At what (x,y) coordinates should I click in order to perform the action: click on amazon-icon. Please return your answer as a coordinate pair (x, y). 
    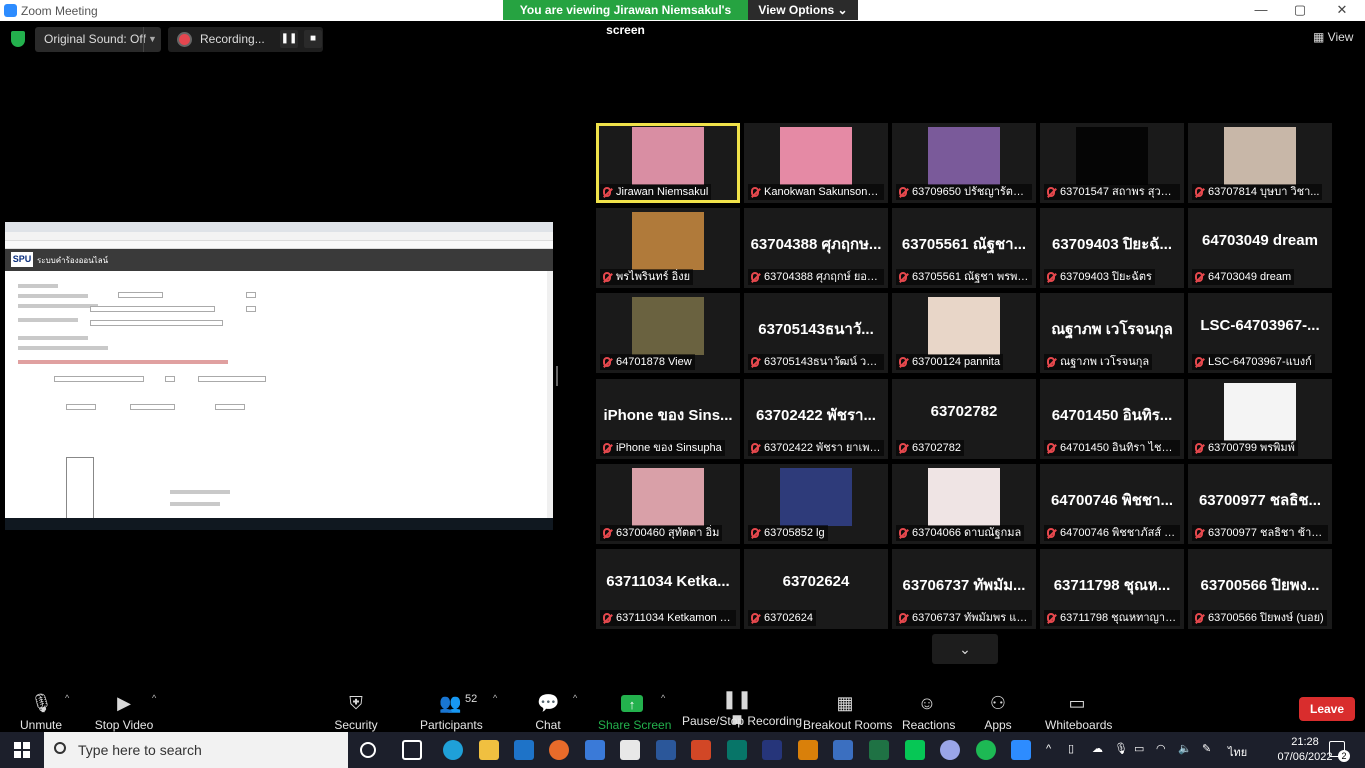
    Looking at the image, I should click on (630, 750).